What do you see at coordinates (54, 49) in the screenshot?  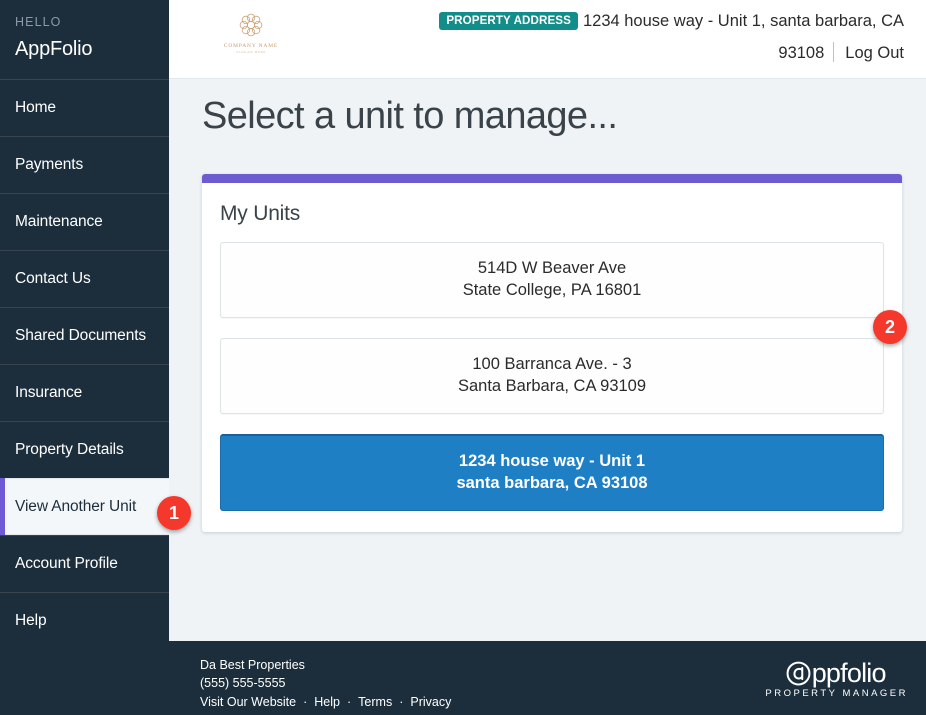 I see `account-name: AppFolio` at bounding box center [54, 49].